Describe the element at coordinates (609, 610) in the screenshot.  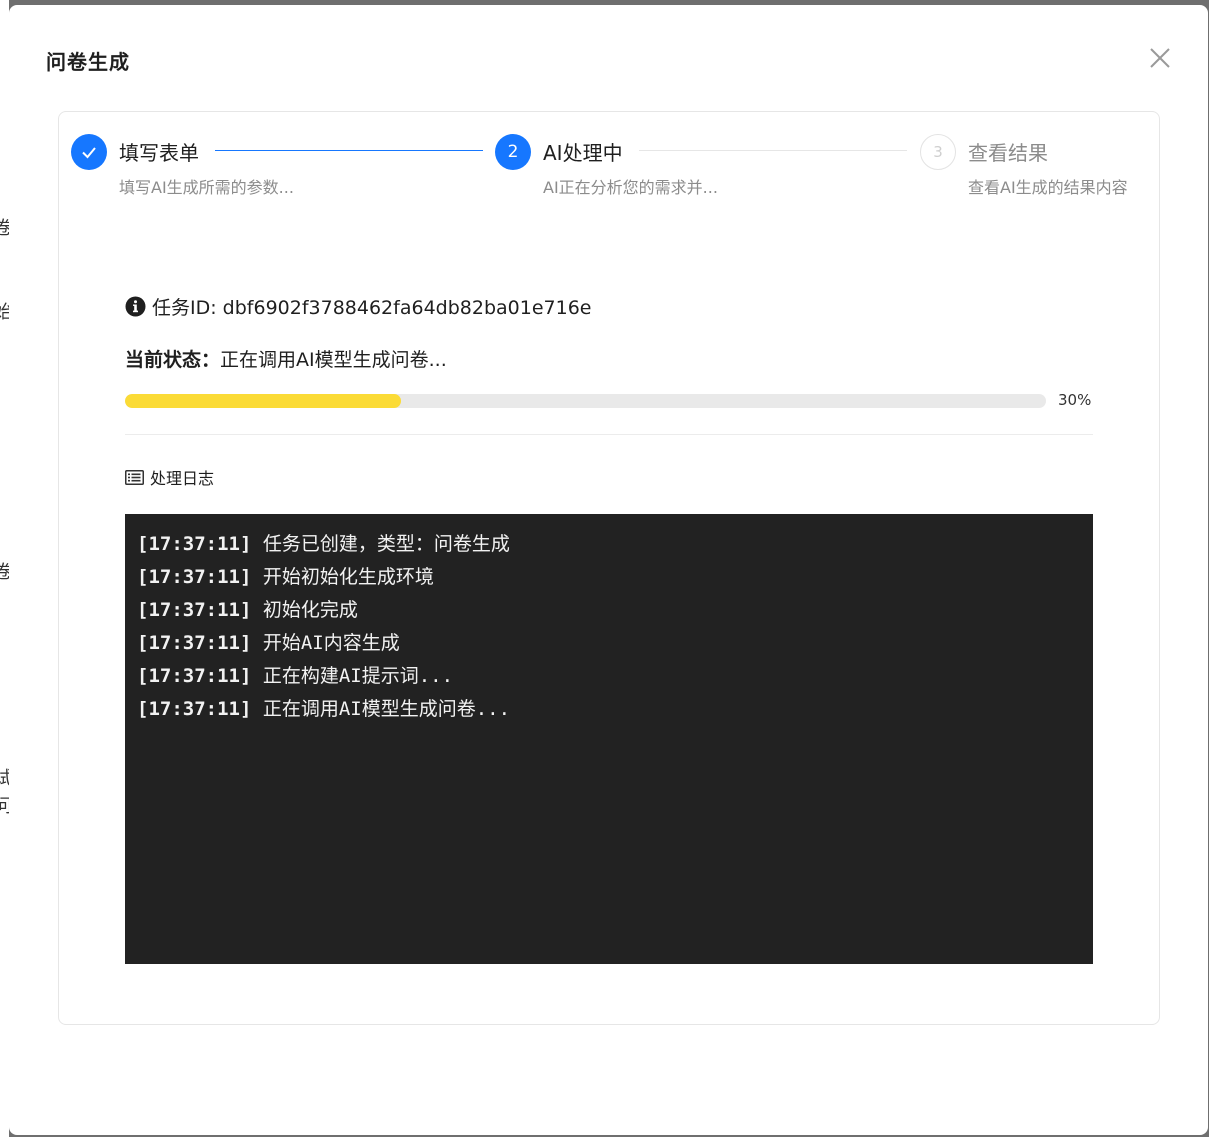
I see `log-entry: [17:37:11] 初始化完成` at that location.